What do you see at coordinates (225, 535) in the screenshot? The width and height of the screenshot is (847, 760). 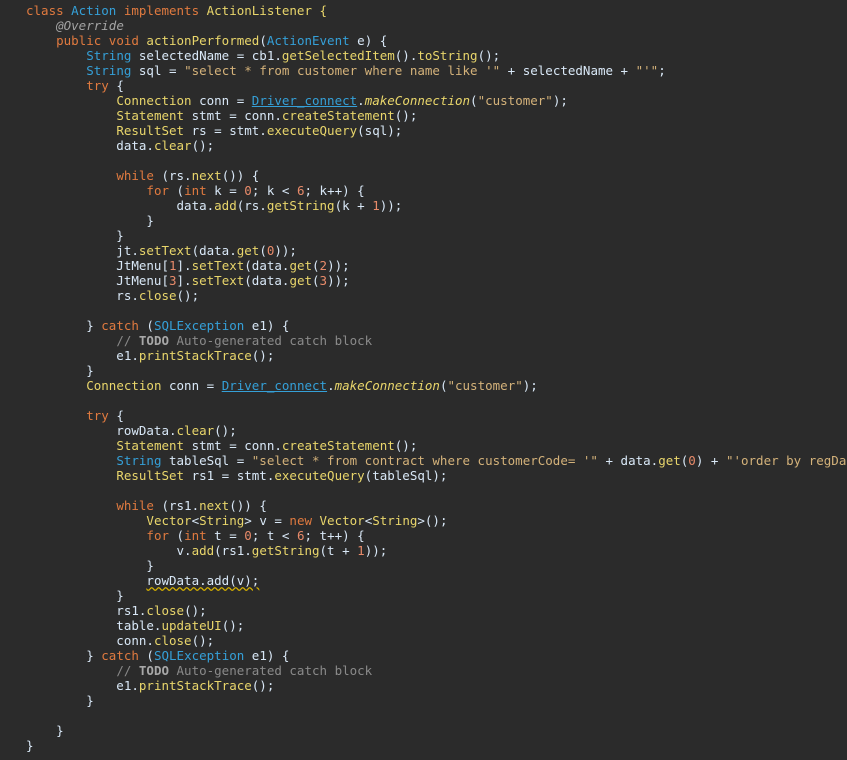 I see `code-token: t =` at bounding box center [225, 535].